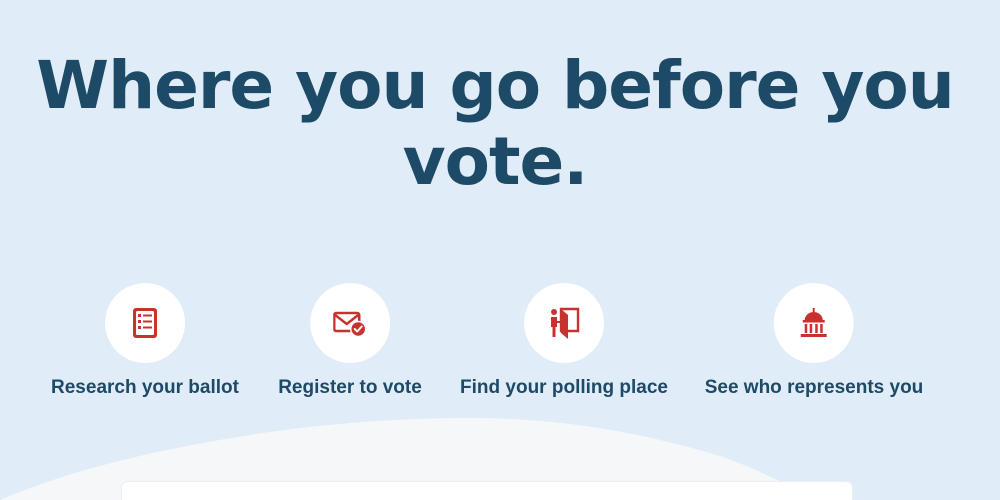  What do you see at coordinates (487, 491) in the screenshot?
I see `search-card` at bounding box center [487, 491].